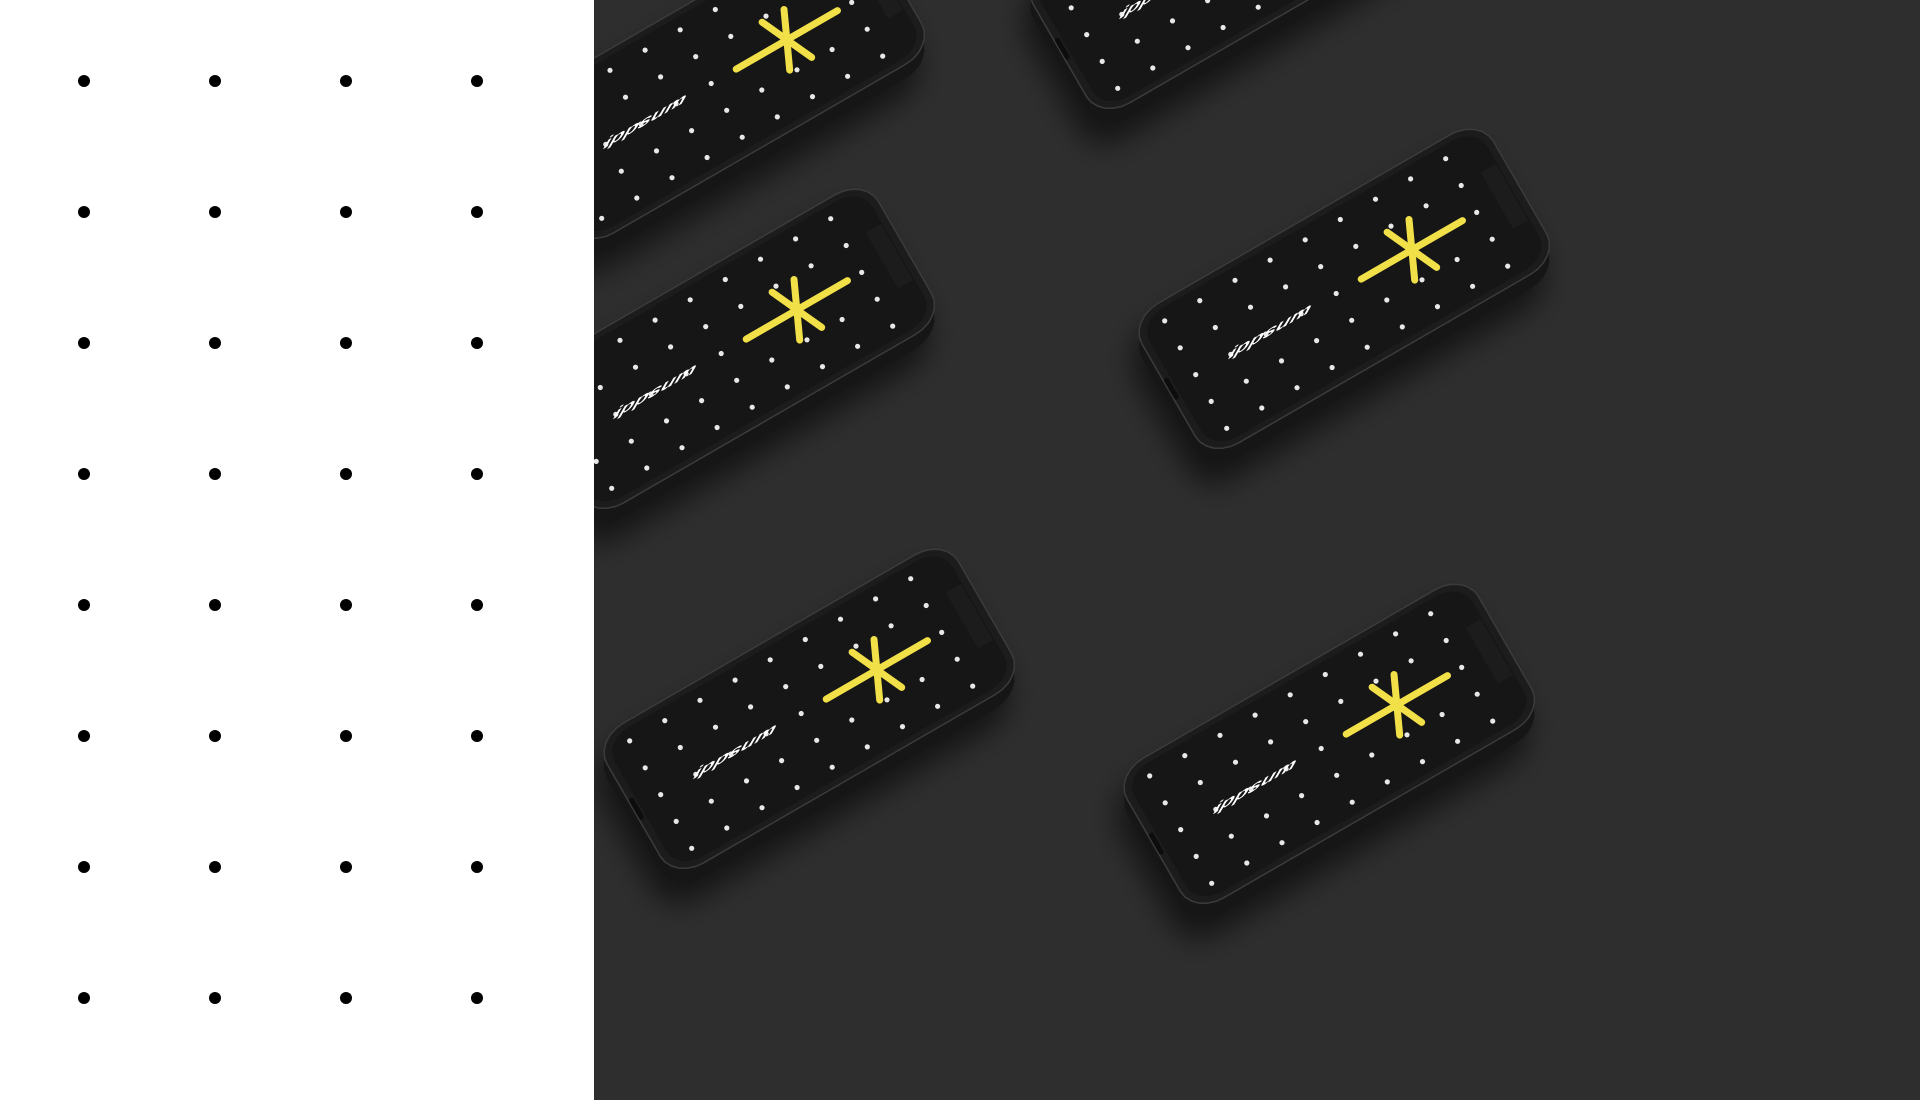 The width and height of the screenshot is (1920, 1100). What do you see at coordinates (765, 355) in the screenshot?
I see `phone-middle-left: ippsum` at bounding box center [765, 355].